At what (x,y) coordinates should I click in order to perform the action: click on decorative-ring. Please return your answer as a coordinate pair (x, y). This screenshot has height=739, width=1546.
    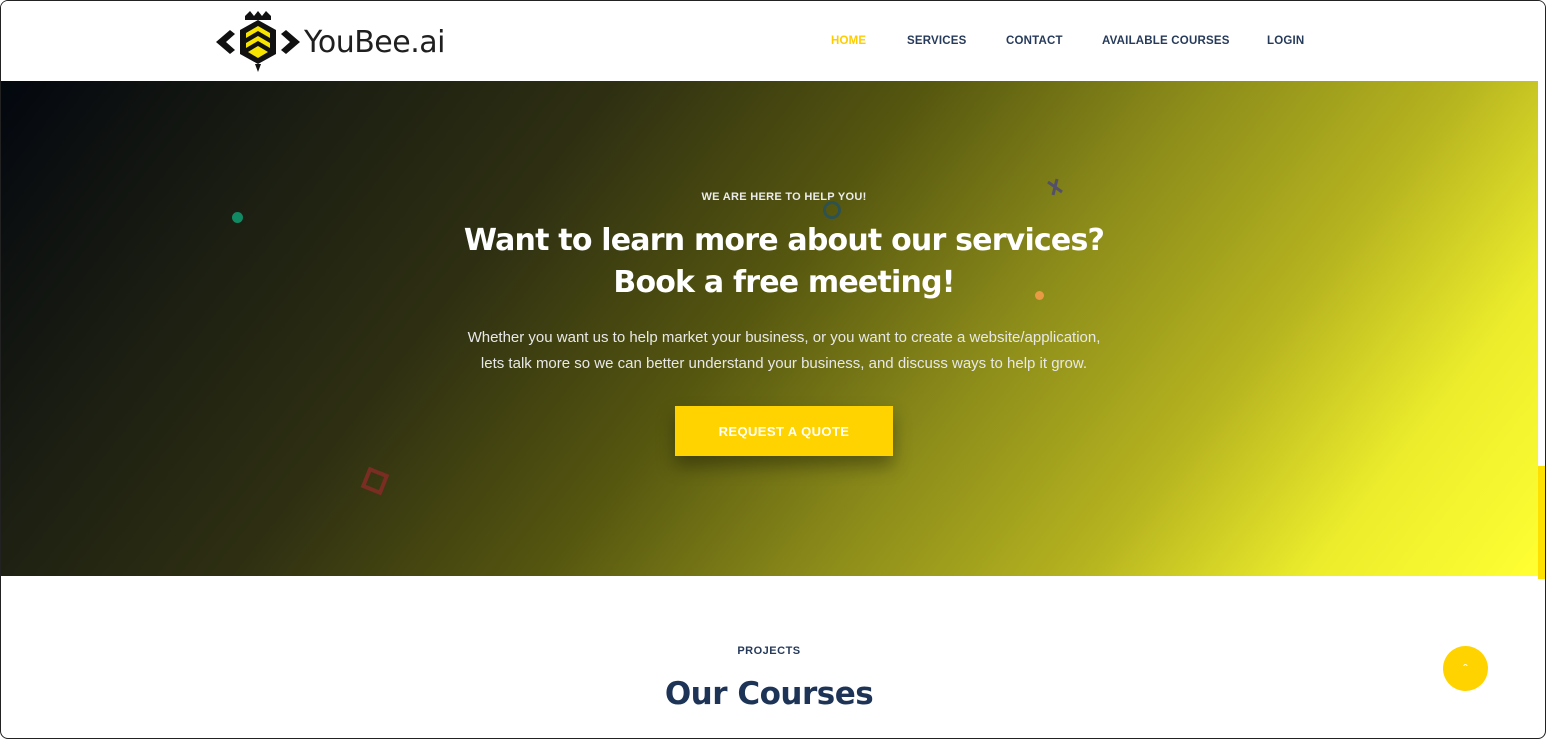
    Looking at the image, I should click on (832, 210).